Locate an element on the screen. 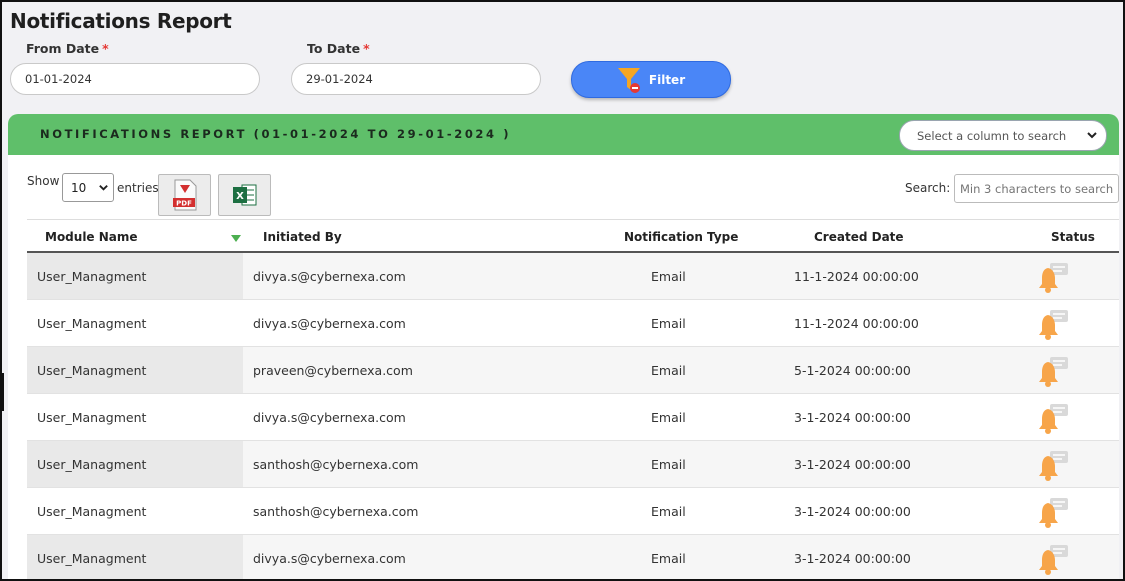  th-module-name: Module Name is located at coordinates (91, 237).